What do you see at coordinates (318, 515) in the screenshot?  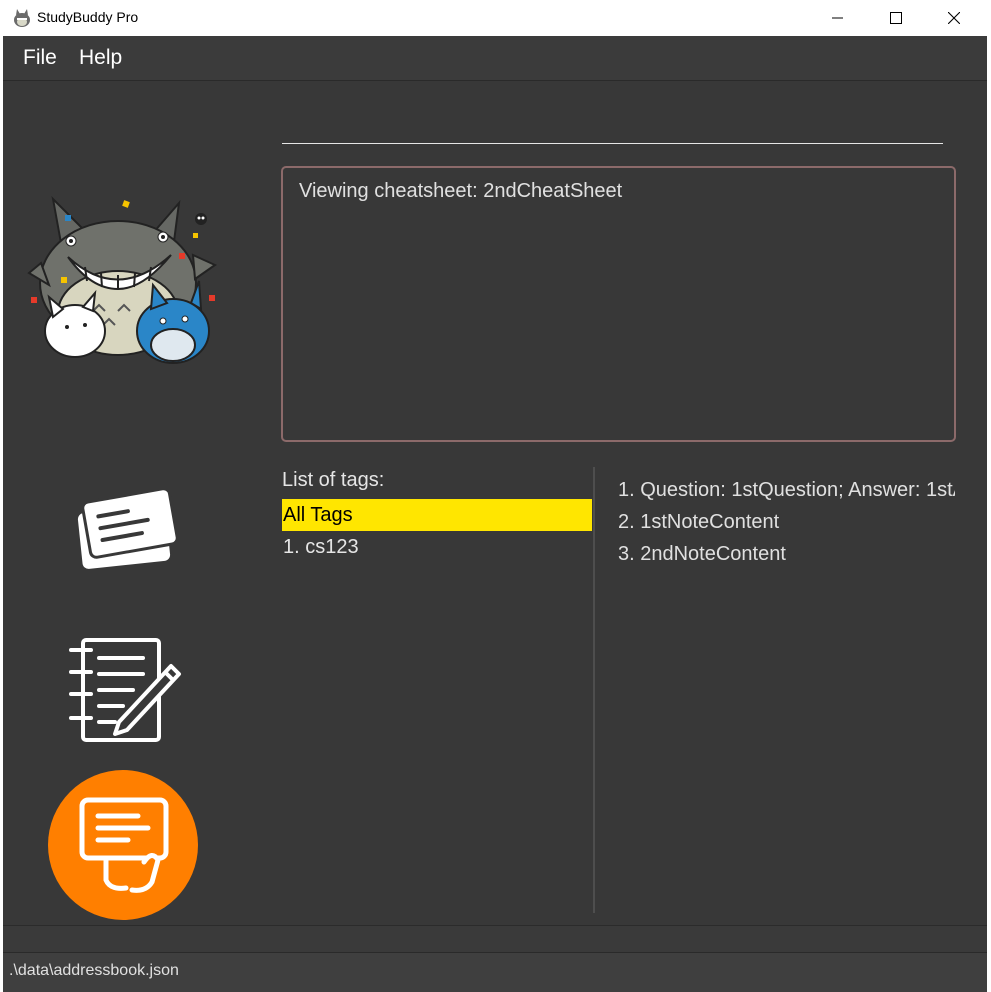 I see `tag-label: All Tags` at bounding box center [318, 515].